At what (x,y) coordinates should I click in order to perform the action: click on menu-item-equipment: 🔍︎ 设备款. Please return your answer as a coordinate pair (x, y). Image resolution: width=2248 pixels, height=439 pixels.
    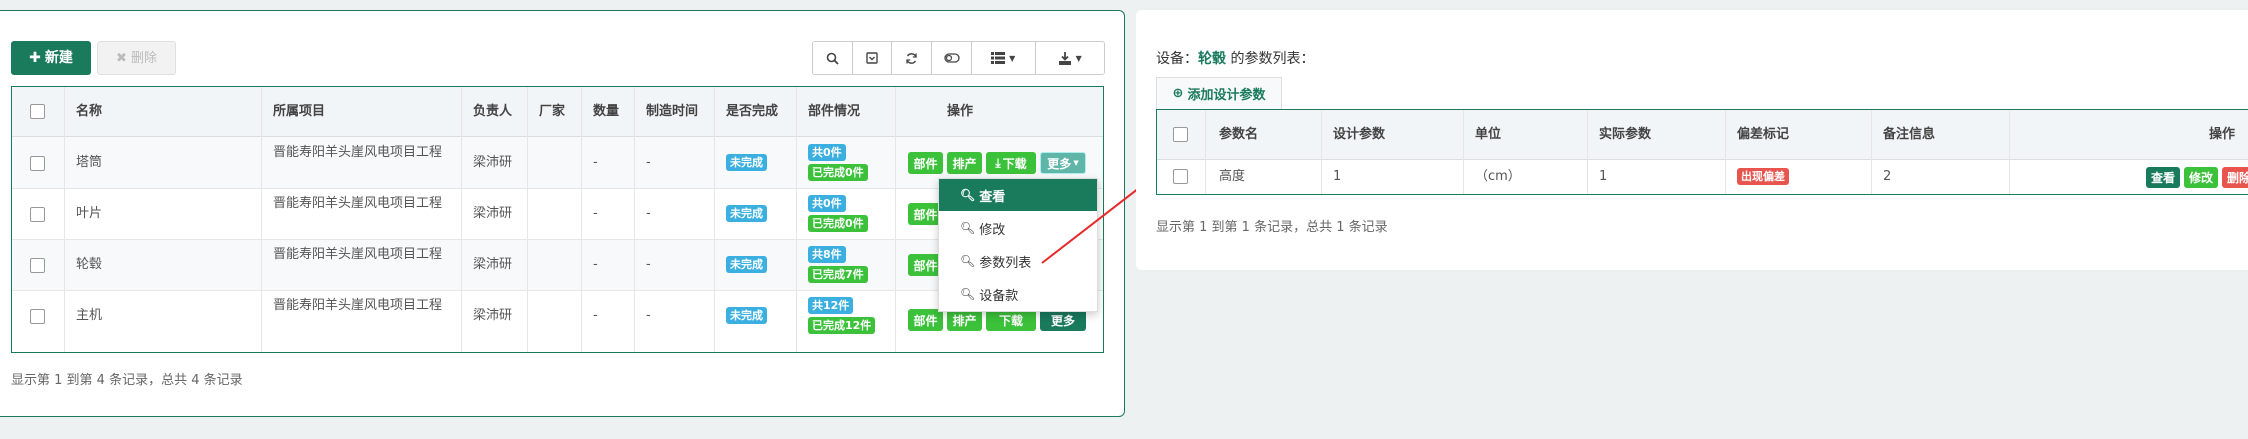
    Looking at the image, I should click on (1018, 294).